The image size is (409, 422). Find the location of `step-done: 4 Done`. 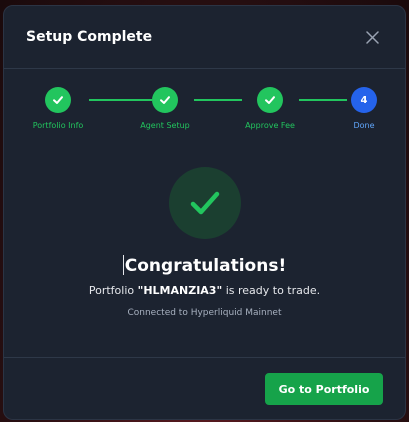

step-done: 4 Done is located at coordinates (362, 108).